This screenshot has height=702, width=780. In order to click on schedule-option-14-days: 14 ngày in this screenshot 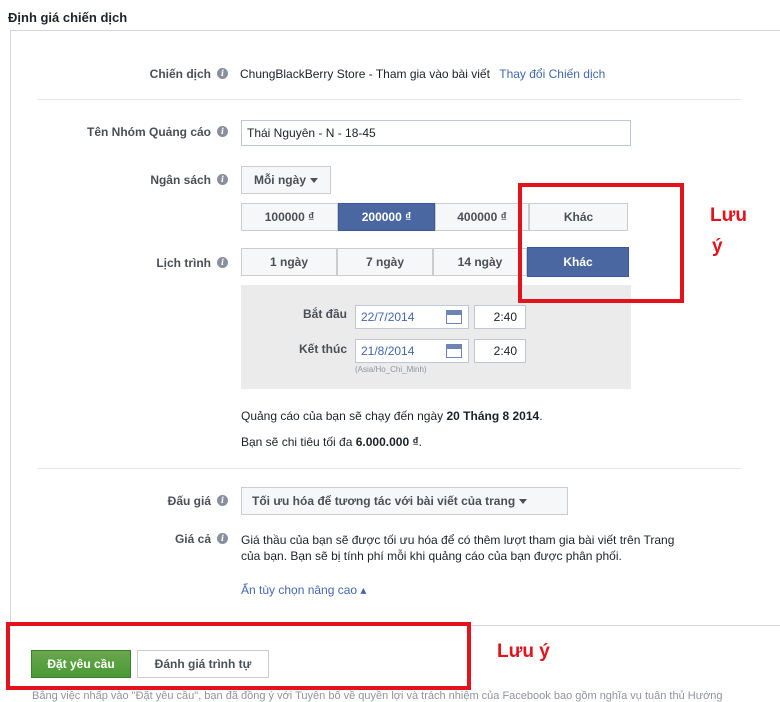, I will do `click(480, 262)`.